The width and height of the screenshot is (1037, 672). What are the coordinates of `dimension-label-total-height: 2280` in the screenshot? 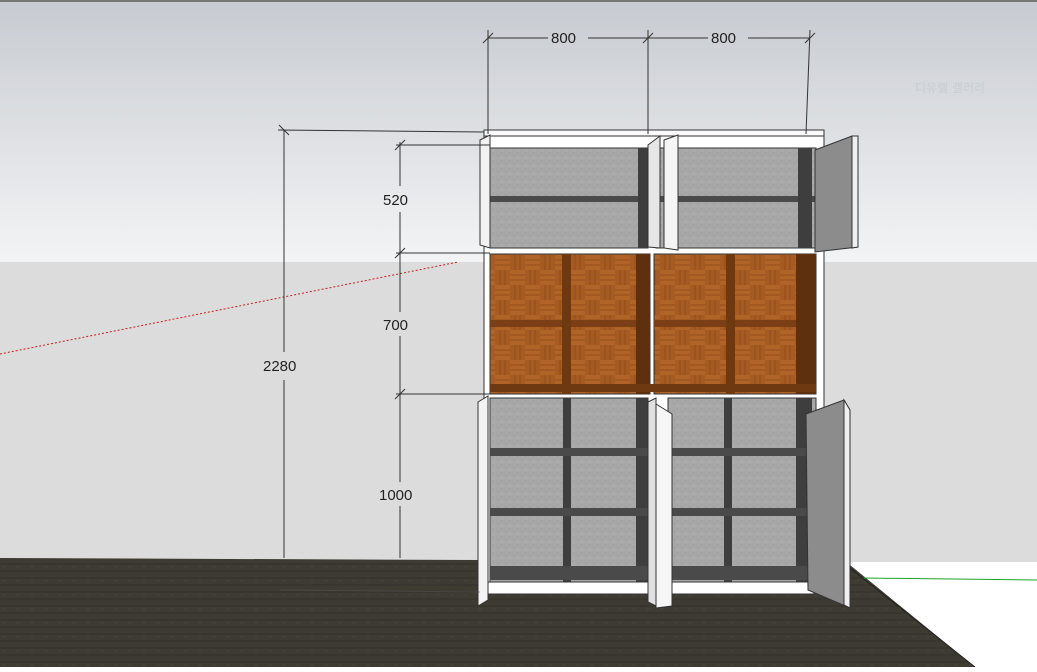 It's located at (279, 366).